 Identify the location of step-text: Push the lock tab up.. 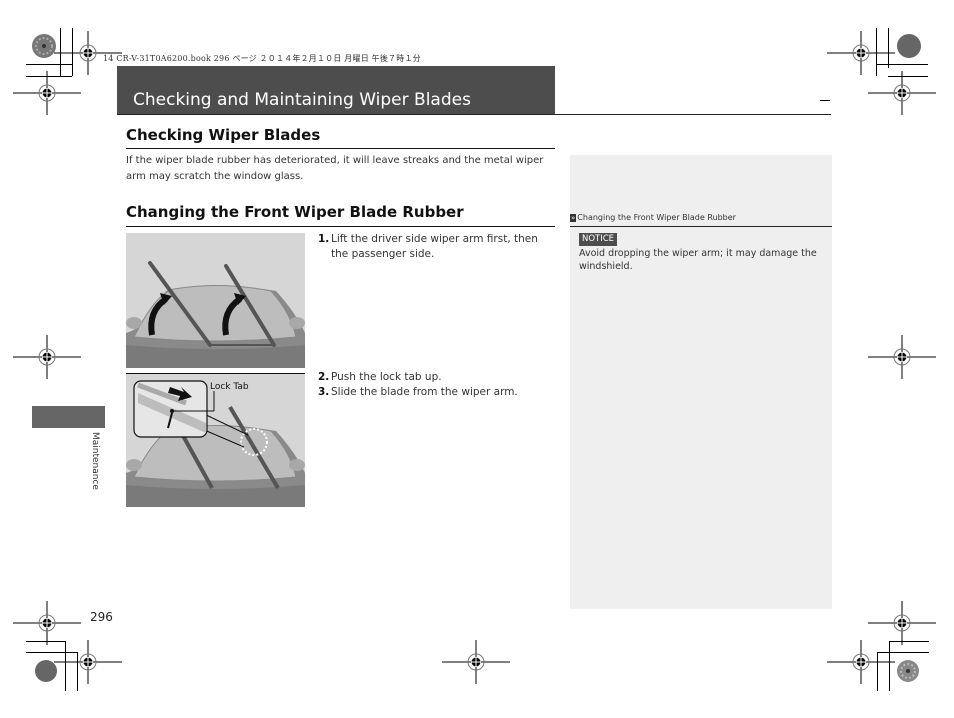
(386, 377).